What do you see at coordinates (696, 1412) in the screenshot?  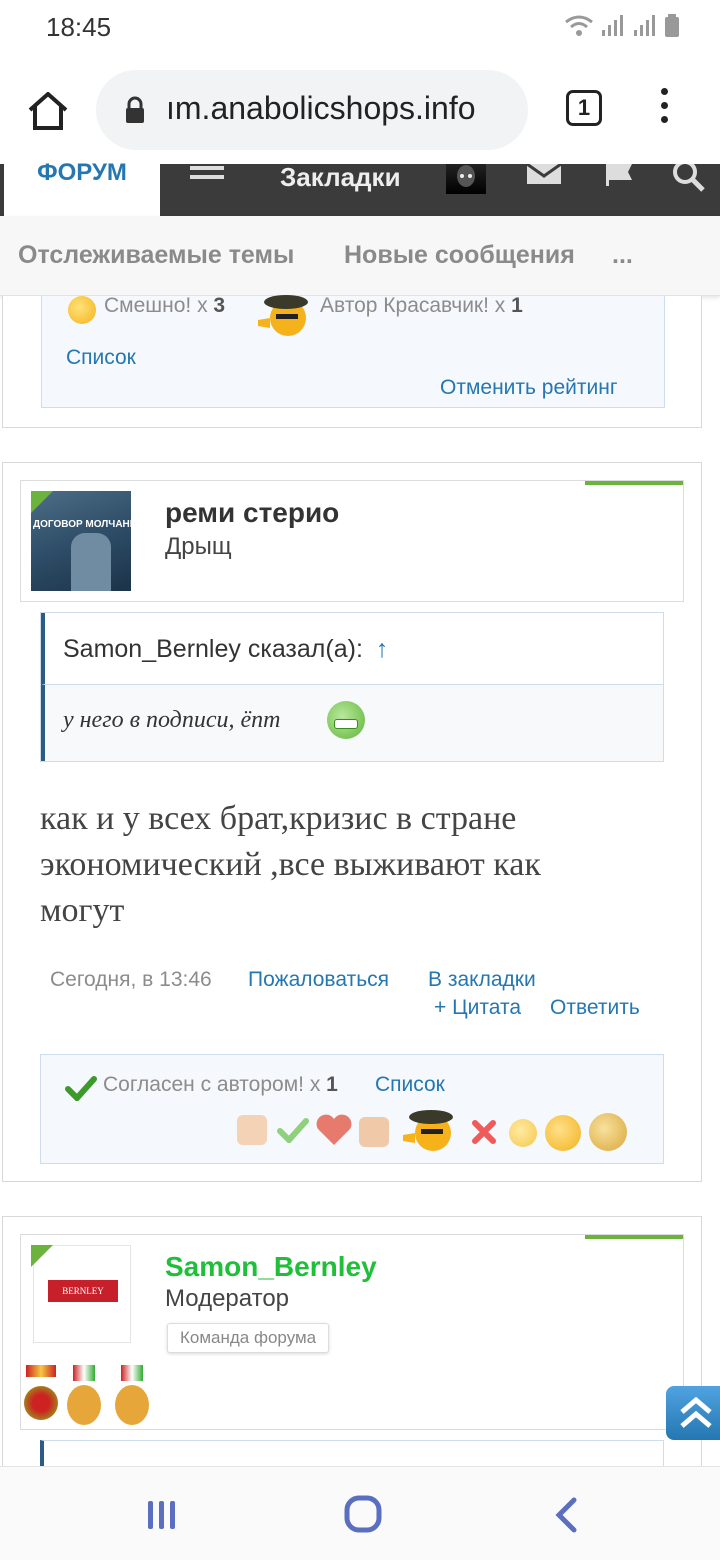 I see `double-chevron-up-icon` at bounding box center [696, 1412].